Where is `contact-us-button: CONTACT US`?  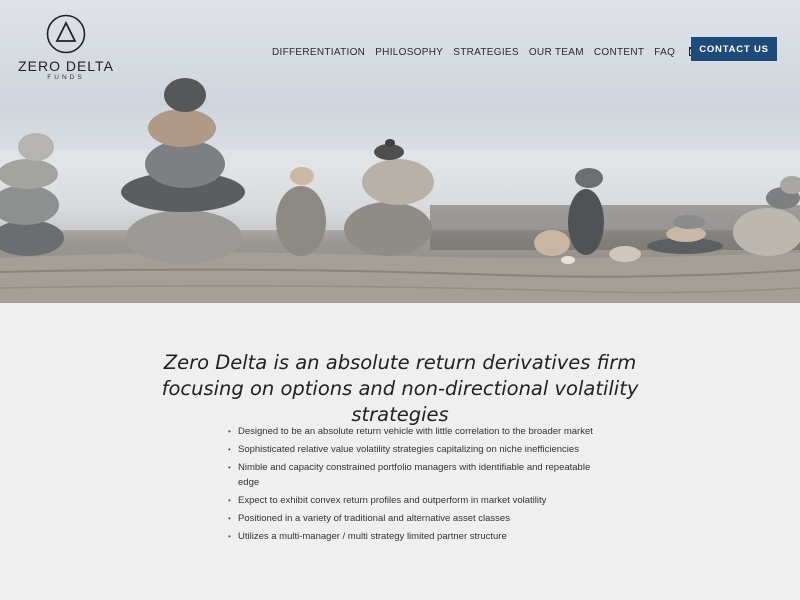 contact-us-button: CONTACT US is located at coordinates (734, 49).